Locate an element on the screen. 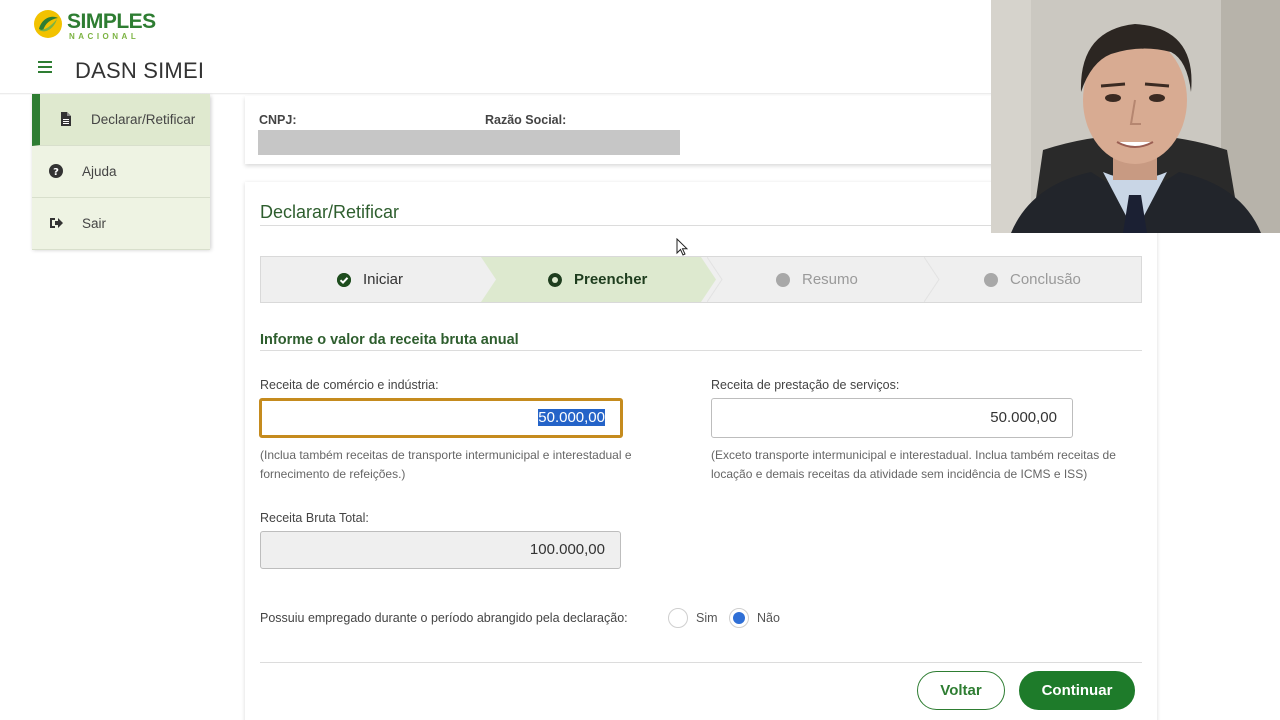 The width and height of the screenshot is (1280, 720). step-iniciar: Iniciar is located at coordinates (407, 279).